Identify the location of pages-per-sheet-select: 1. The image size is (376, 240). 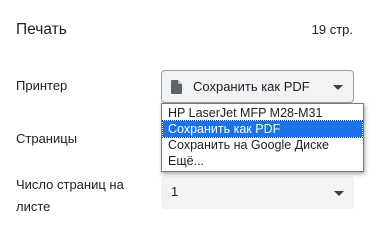
(257, 192).